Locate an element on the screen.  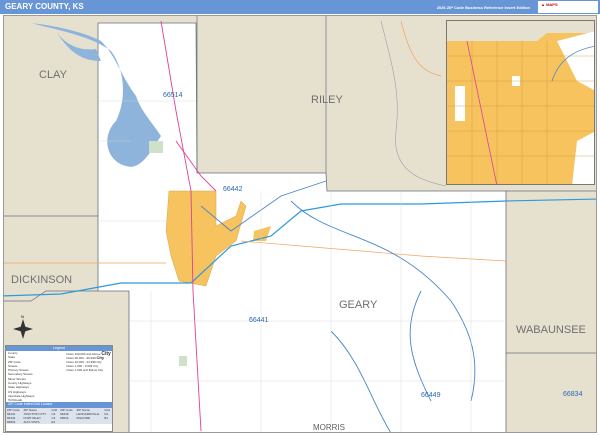
zip-label-66441: 66441 is located at coordinates (259, 320).